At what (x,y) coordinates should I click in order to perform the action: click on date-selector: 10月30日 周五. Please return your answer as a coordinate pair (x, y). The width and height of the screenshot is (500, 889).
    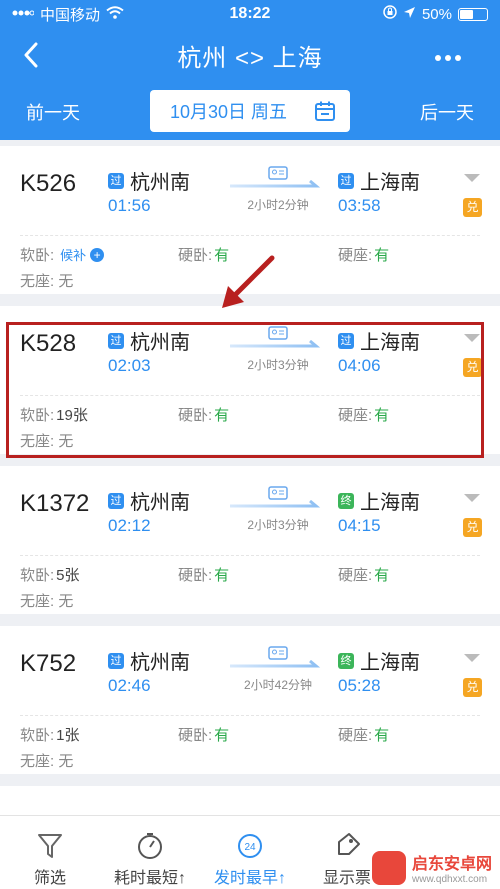
    Looking at the image, I should click on (250, 111).